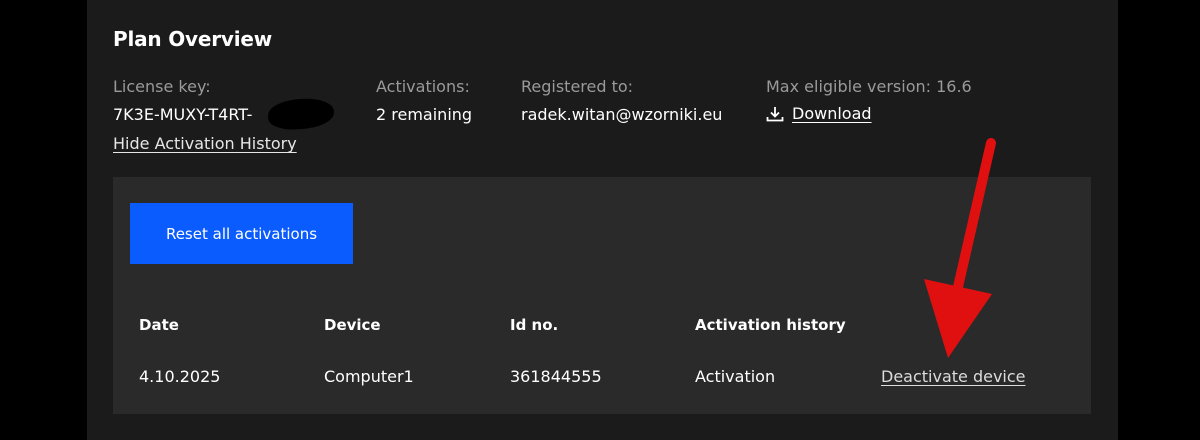 This screenshot has width=1200, height=440. I want to click on red-arrow-annotation, so click(960, 248).